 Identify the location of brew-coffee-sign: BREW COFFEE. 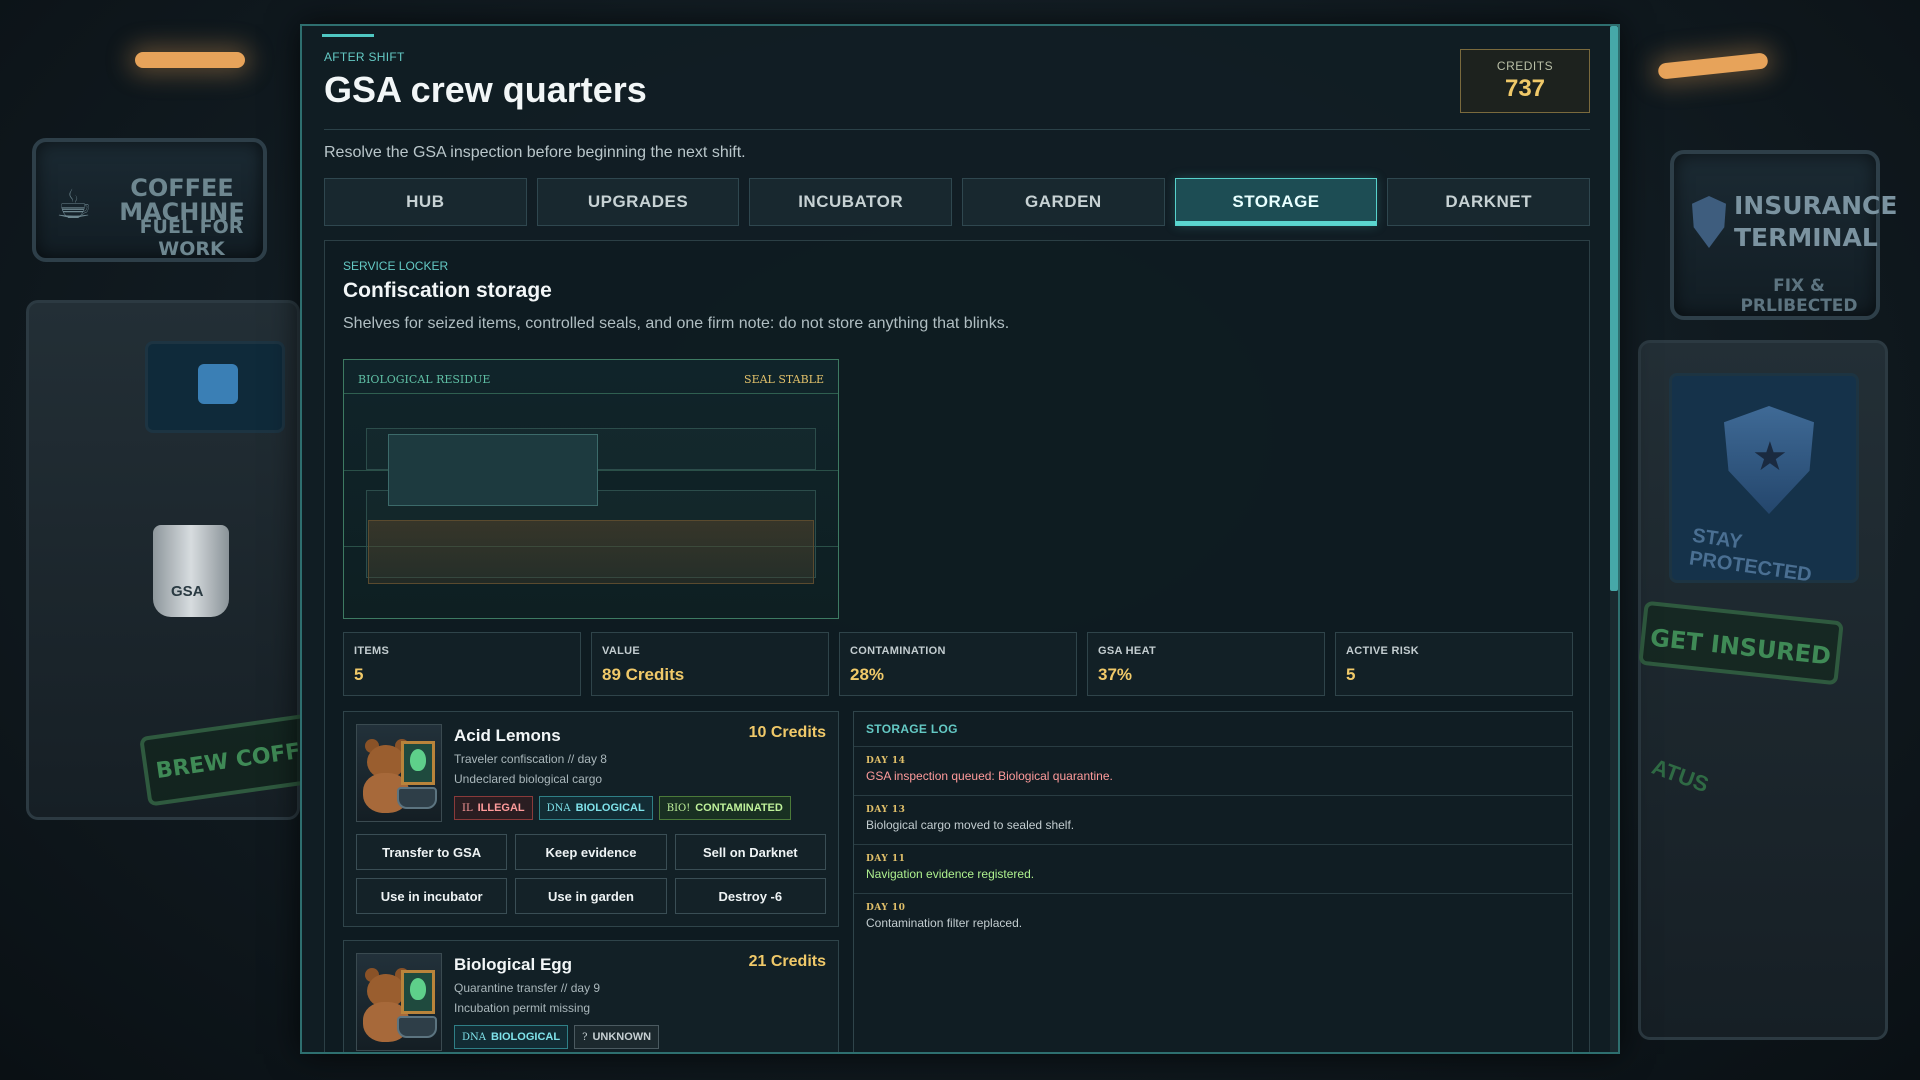
(219, 758).